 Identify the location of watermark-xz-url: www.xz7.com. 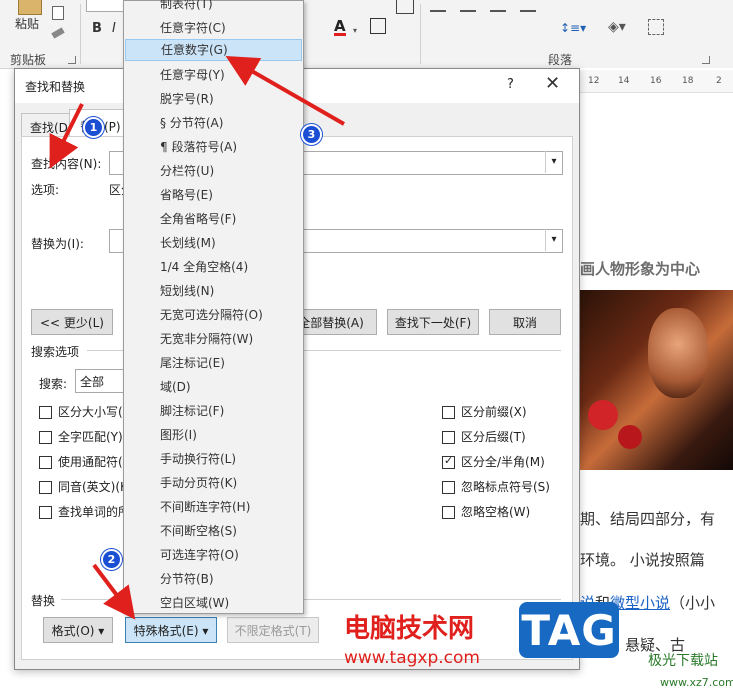
(696, 682).